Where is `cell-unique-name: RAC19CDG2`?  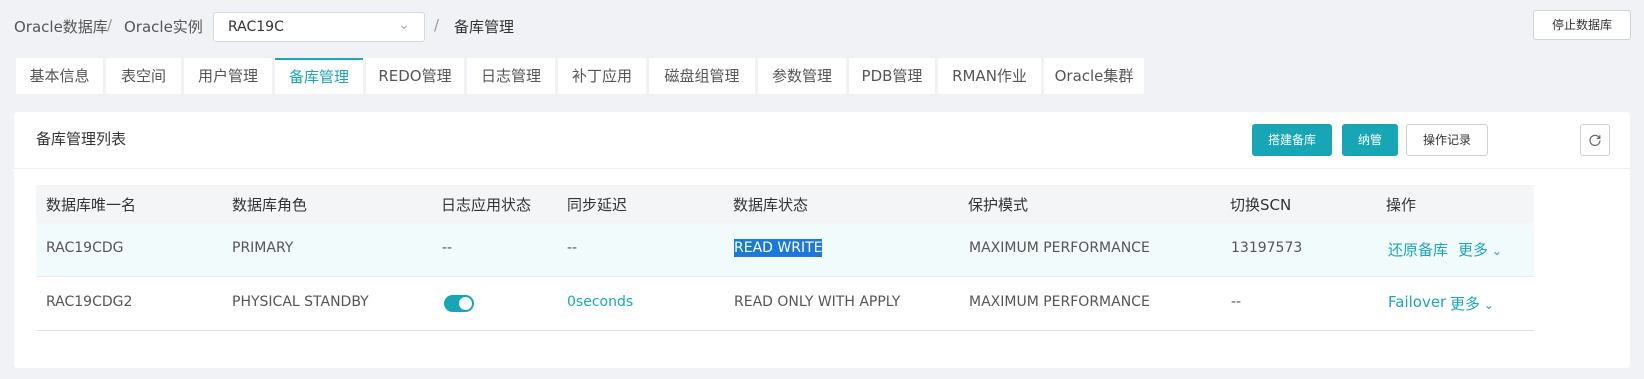 cell-unique-name: RAC19CDG2 is located at coordinates (89, 302).